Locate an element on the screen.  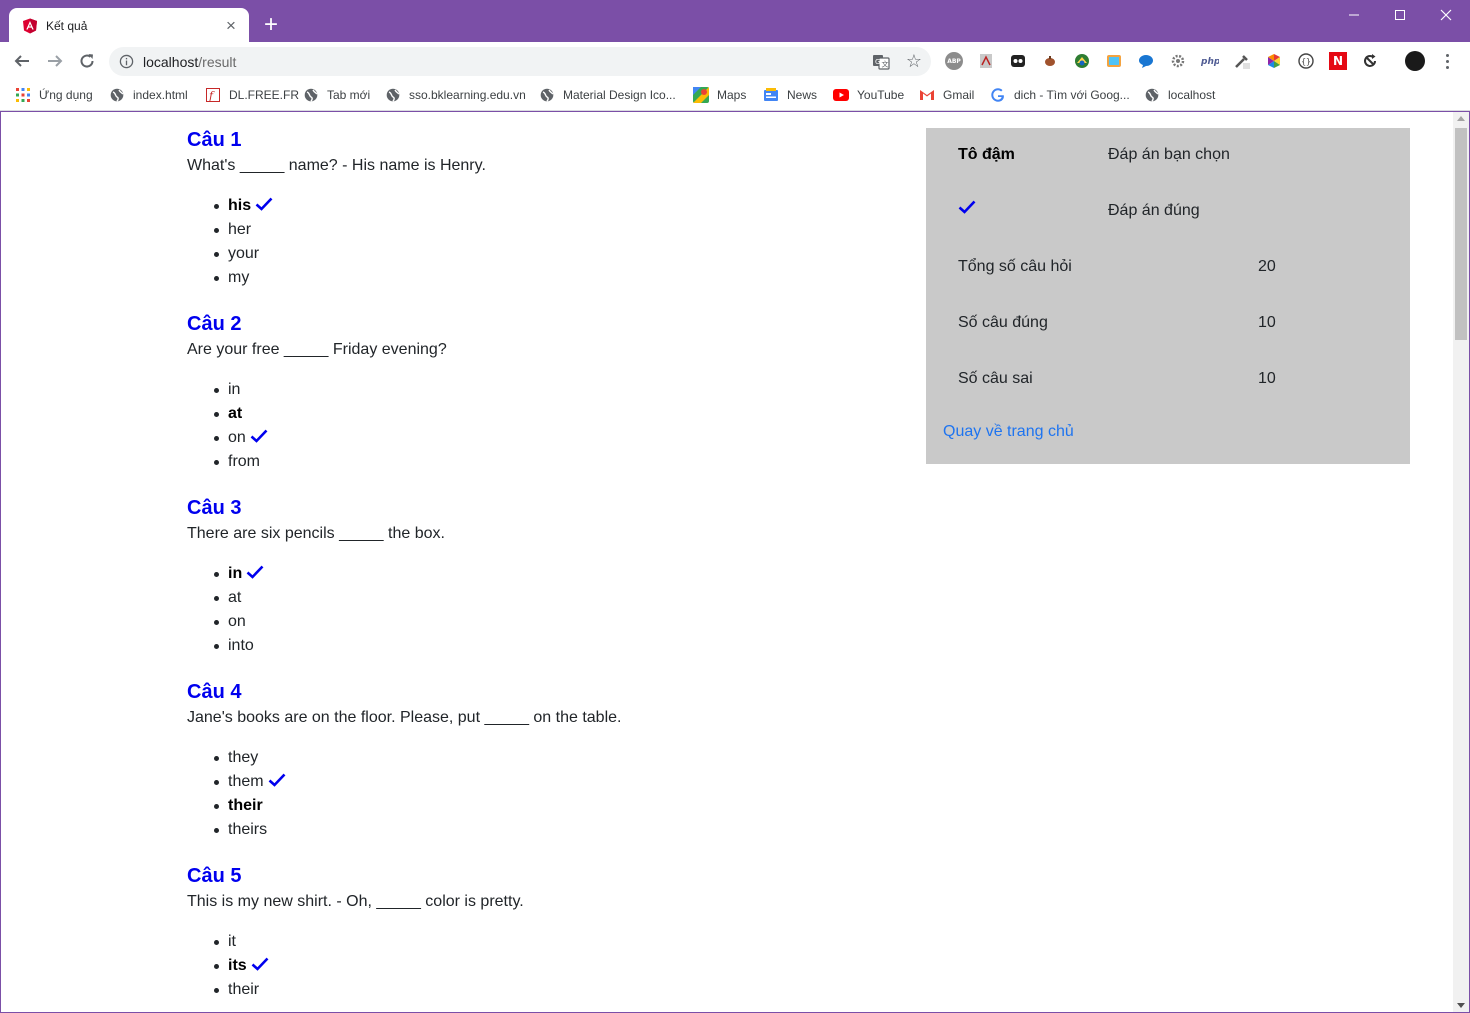
bookmark-news: News is located at coordinates (790, 95).